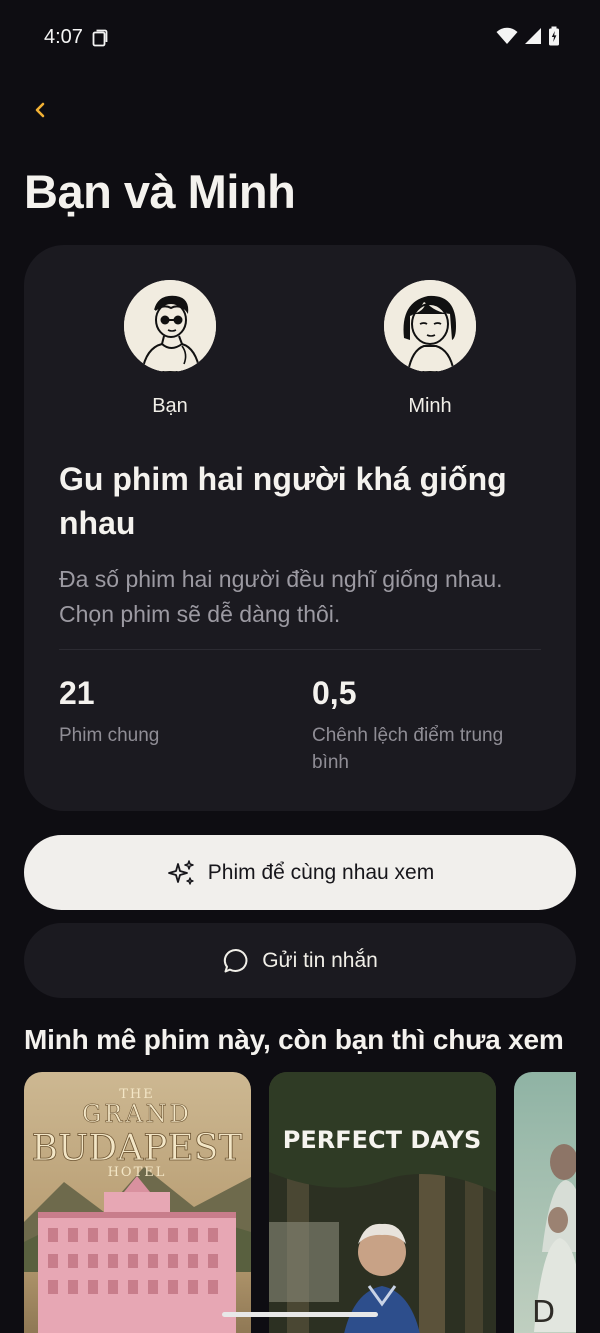 The image size is (600, 1333). Describe the element at coordinates (180, 872) in the screenshot. I see `sparkles-icon` at that location.